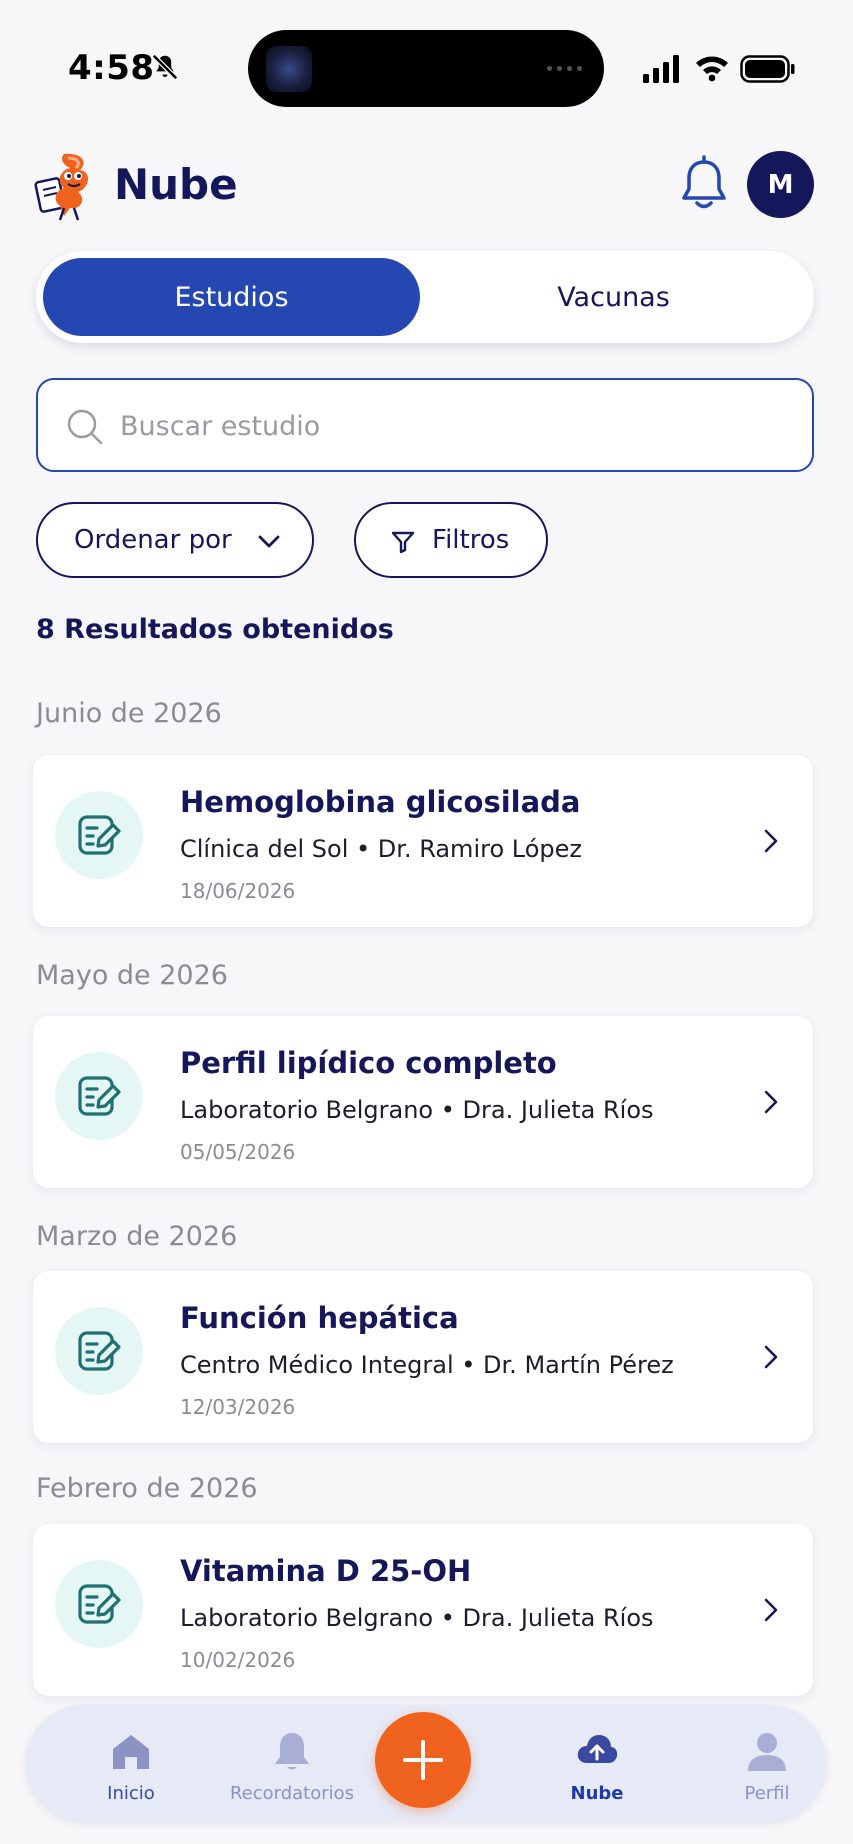 This screenshot has height=1844, width=853. What do you see at coordinates (85, 427) in the screenshot?
I see `search-icon` at bounding box center [85, 427].